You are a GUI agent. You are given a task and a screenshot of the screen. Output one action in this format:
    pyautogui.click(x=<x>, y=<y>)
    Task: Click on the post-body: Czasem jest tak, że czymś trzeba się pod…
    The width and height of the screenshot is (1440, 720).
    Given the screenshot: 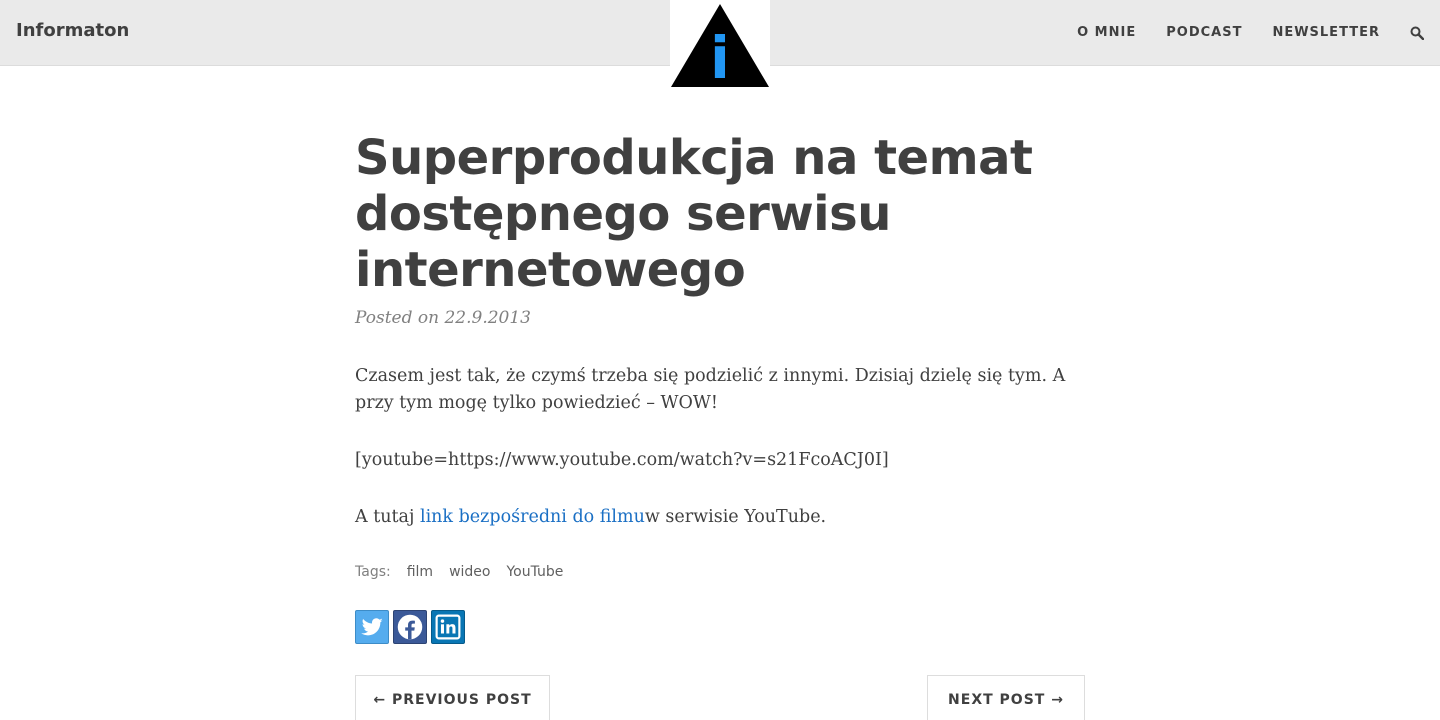 What is the action you would take?
    pyautogui.click(x=720, y=447)
    